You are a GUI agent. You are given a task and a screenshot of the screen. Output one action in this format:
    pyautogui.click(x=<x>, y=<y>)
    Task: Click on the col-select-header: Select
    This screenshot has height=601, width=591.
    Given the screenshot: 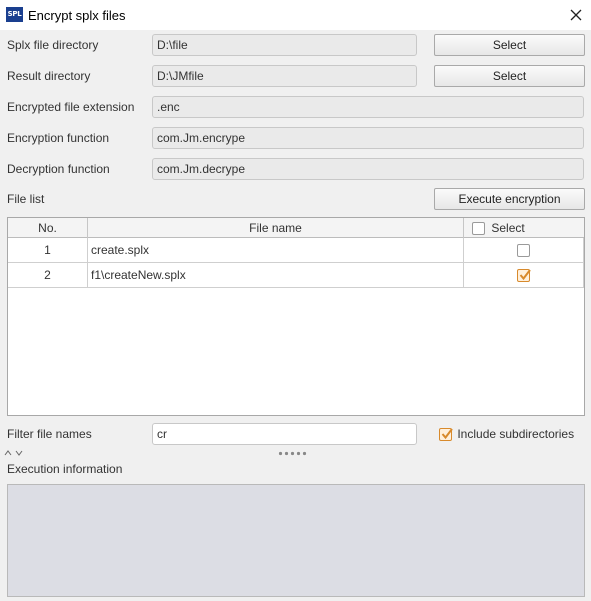 What is the action you would take?
    pyautogui.click(x=524, y=228)
    